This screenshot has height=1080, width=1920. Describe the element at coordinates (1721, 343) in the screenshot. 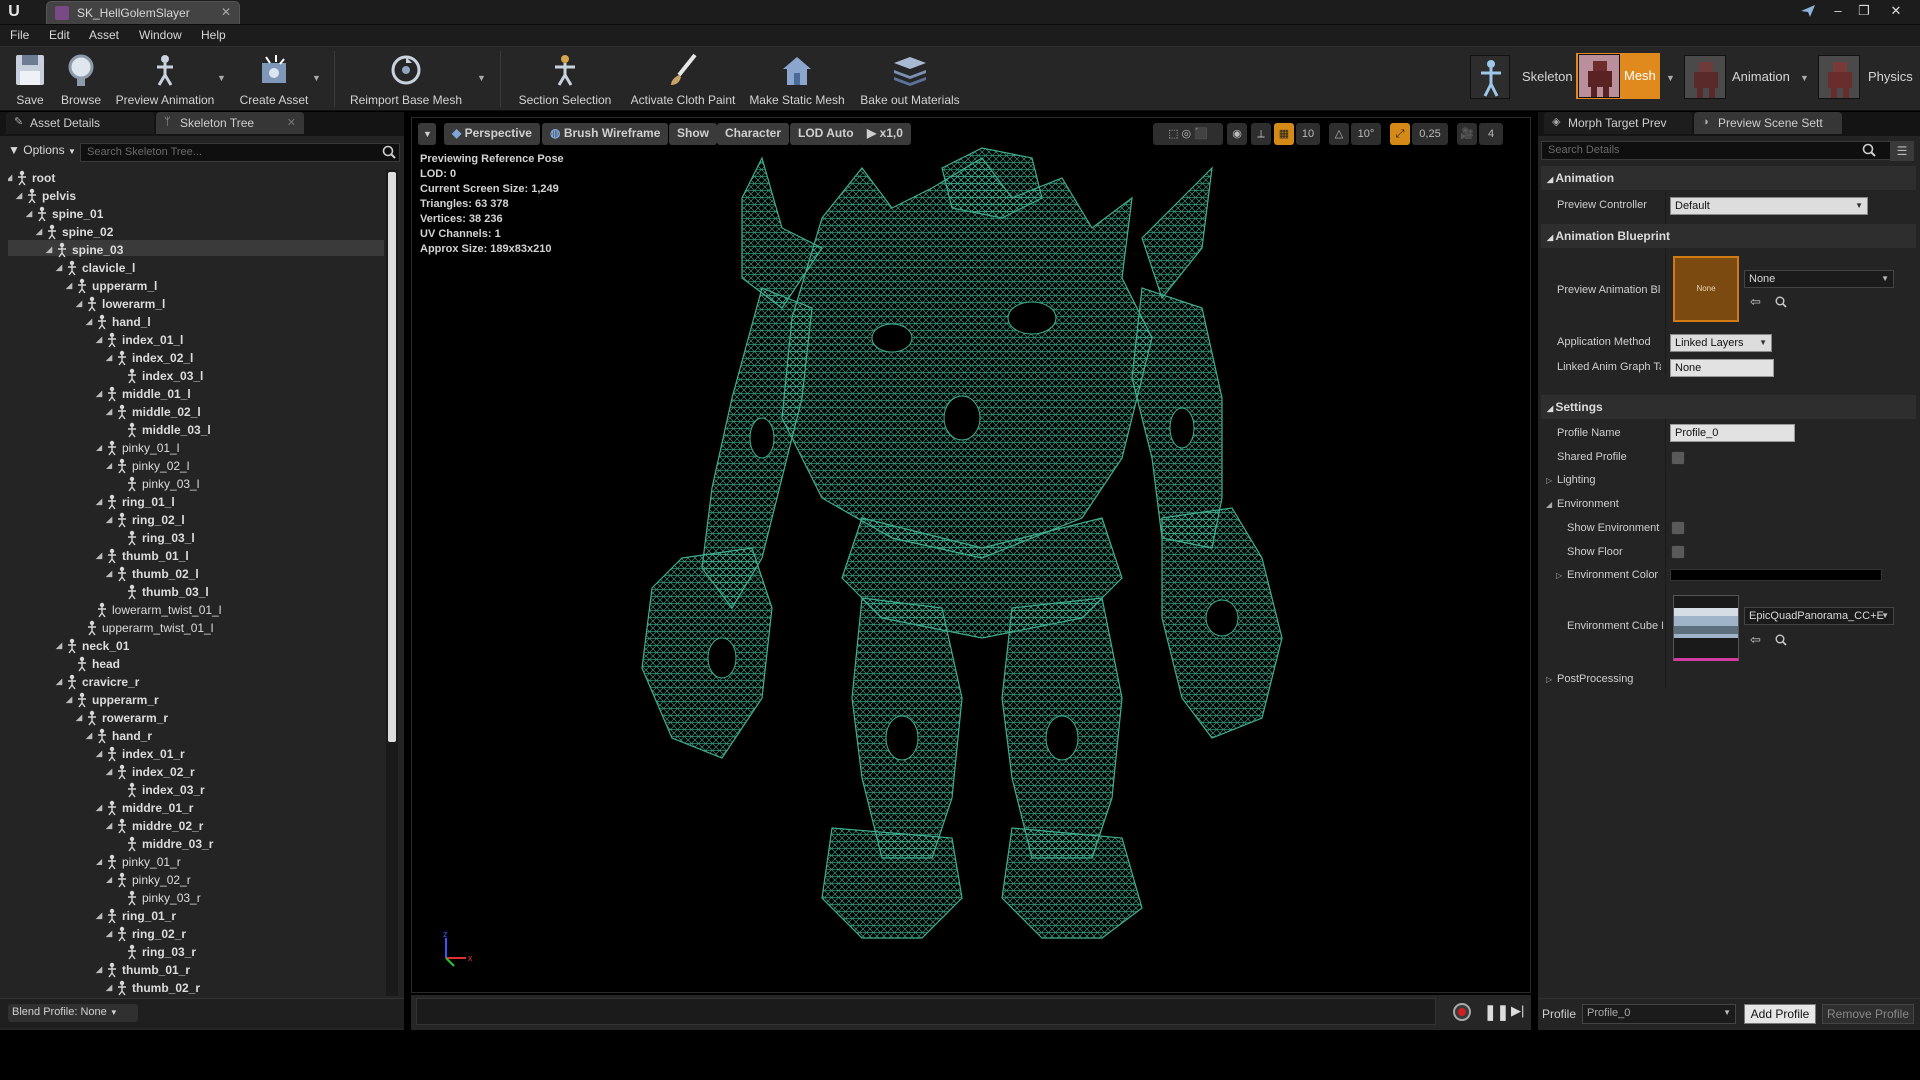

I see `application-method-combo: Linked Layers ▼` at that location.